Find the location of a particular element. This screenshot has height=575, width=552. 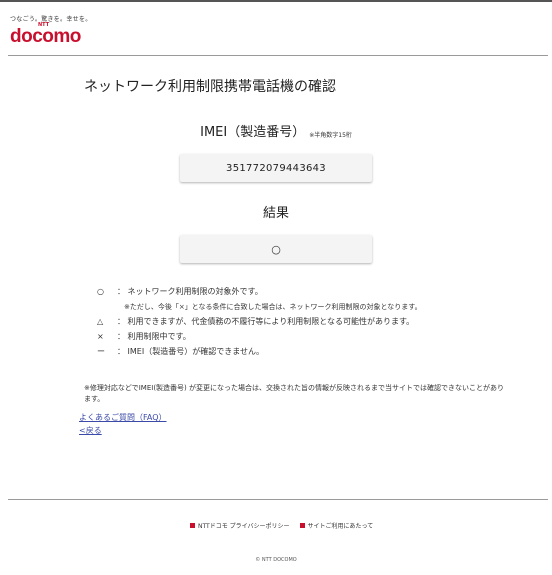

imei-field: 351772079443643 is located at coordinates (276, 168).